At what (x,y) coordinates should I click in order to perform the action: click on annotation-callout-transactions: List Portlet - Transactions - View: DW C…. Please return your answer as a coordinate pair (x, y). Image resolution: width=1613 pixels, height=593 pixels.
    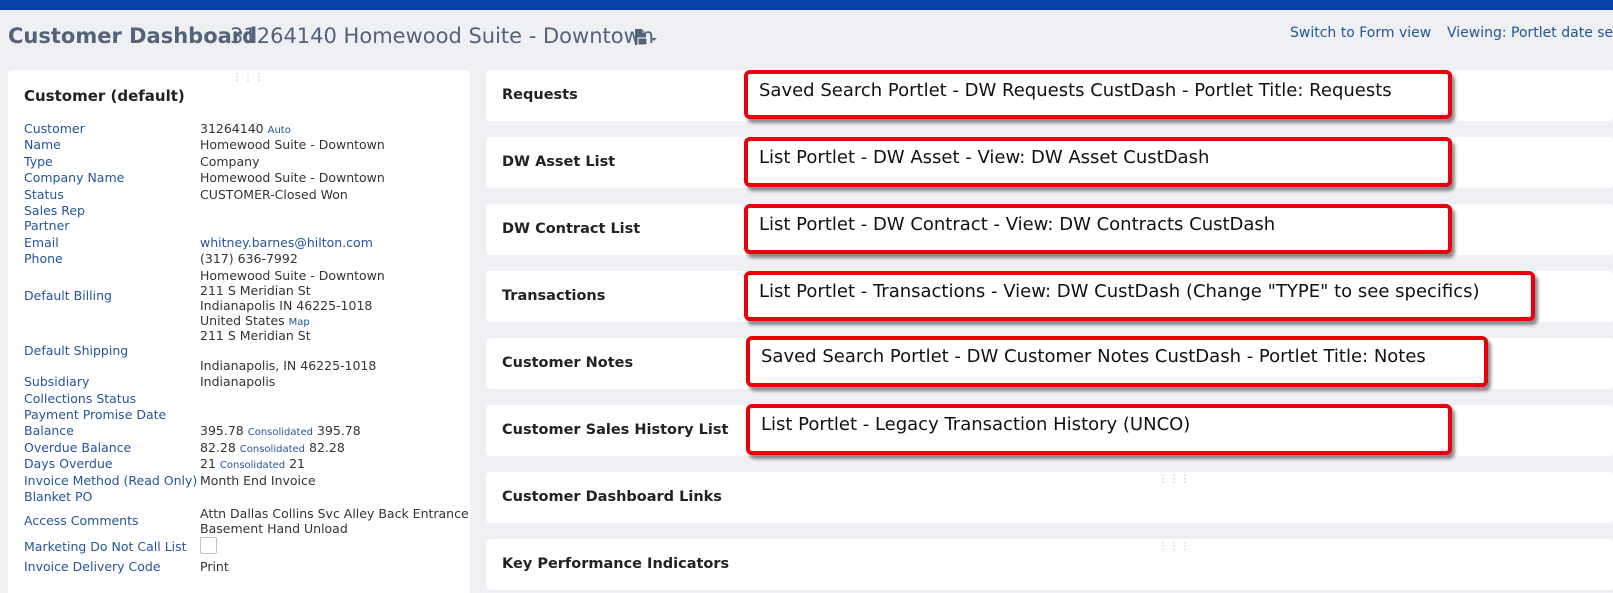
    Looking at the image, I should click on (1139, 296).